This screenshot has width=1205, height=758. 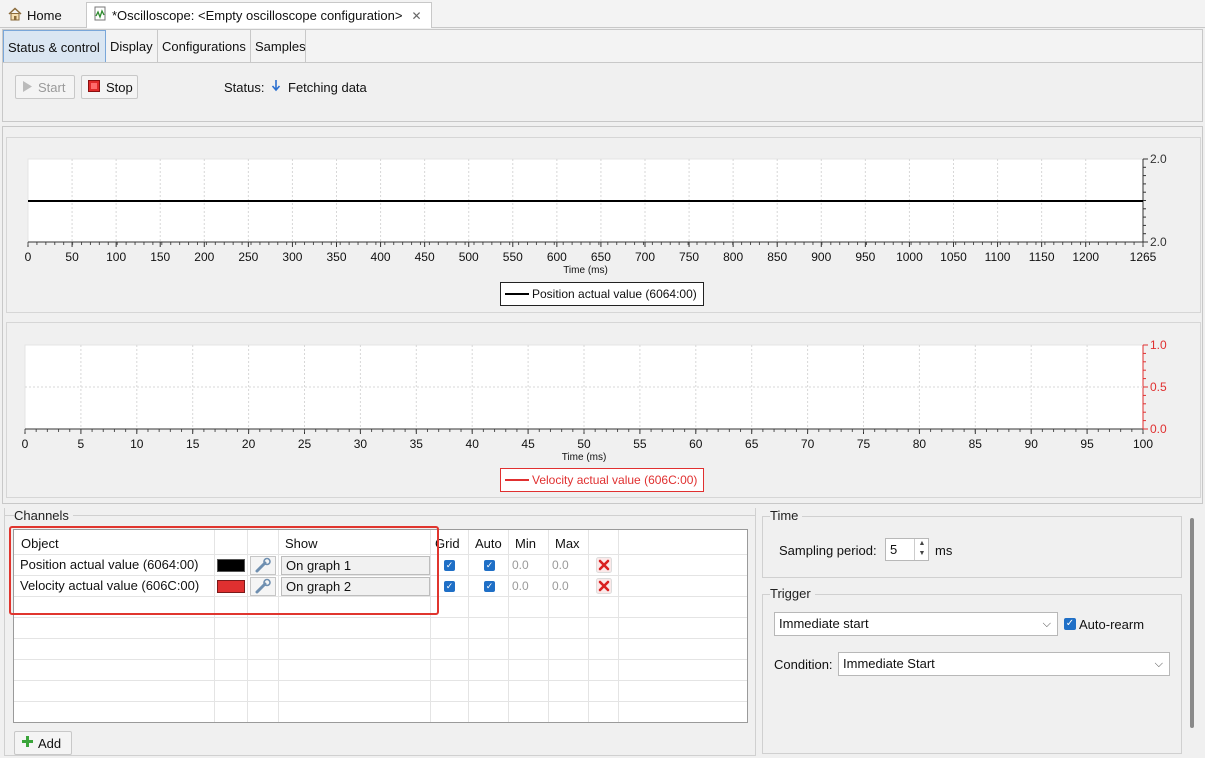 What do you see at coordinates (1085, 257) in the screenshot?
I see `x-tick-label: 1200` at bounding box center [1085, 257].